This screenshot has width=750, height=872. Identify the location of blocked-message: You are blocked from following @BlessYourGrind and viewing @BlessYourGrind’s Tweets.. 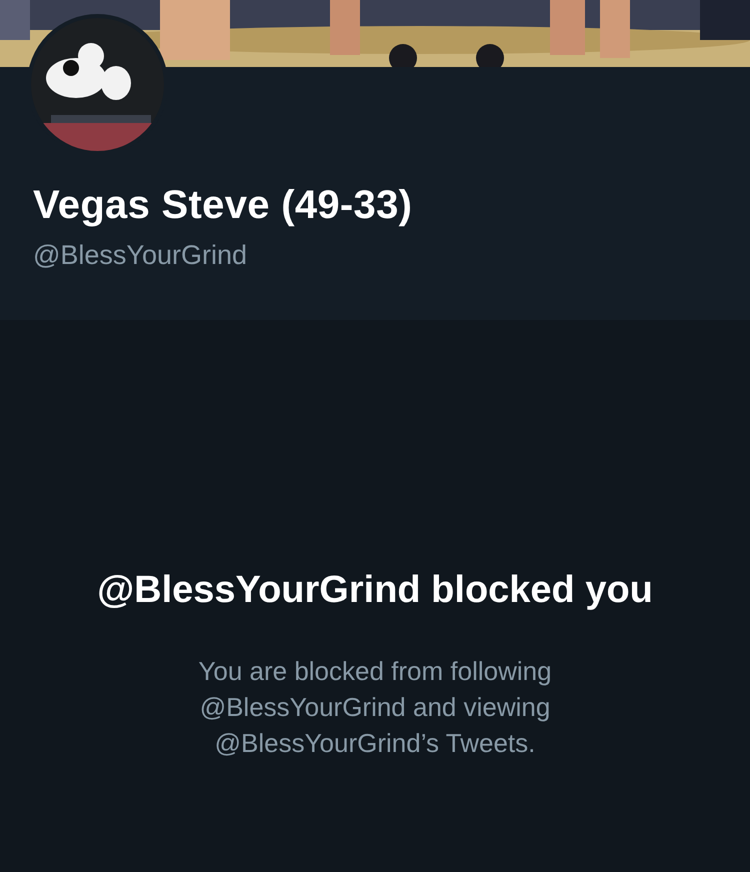
(375, 707).